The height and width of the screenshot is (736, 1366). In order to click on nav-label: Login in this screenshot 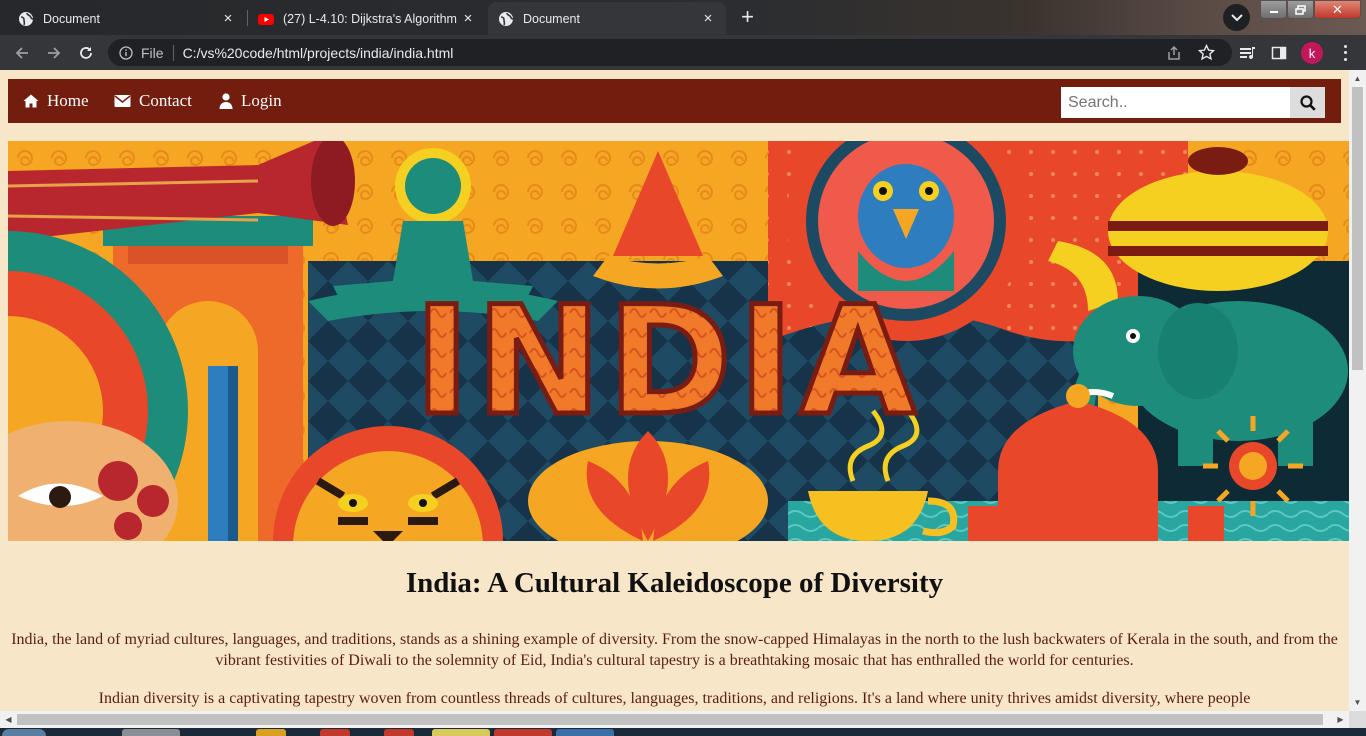, I will do `click(261, 100)`.